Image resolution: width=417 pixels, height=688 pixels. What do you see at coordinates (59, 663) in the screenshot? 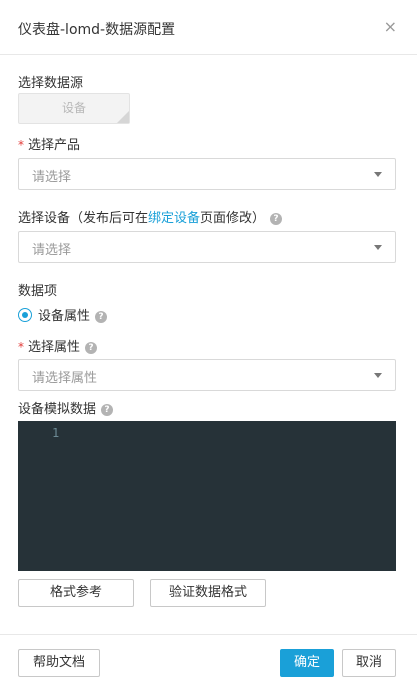
I see `help-doc-button: 帮助文档` at bounding box center [59, 663].